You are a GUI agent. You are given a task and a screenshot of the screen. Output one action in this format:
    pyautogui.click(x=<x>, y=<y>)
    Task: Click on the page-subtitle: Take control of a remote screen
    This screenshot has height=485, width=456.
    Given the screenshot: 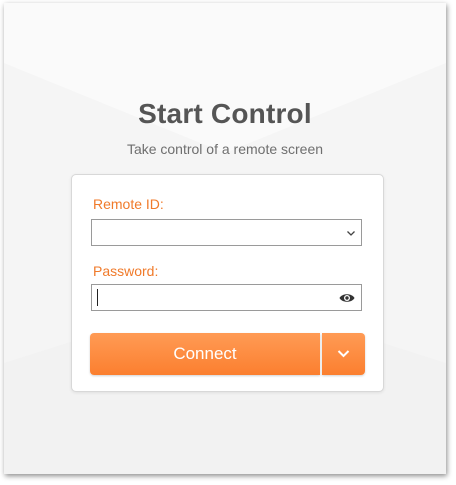 What is the action you would take?
    pyautogui.click(x=225, y=149)
    